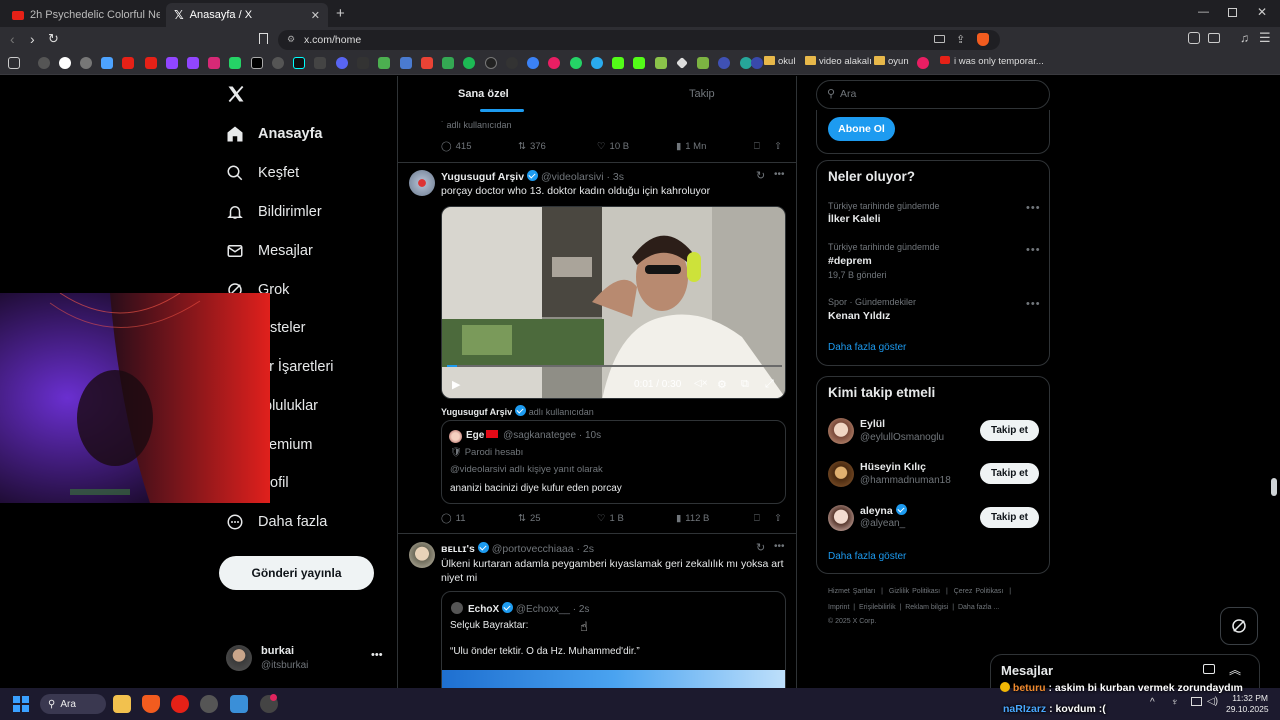 Image resolution: width=1280 pixels, height=720 pixels. Describe the element at coordinates (854, 219) in the screenshot. I see `trend-title: İlker Kaleli` at that location.